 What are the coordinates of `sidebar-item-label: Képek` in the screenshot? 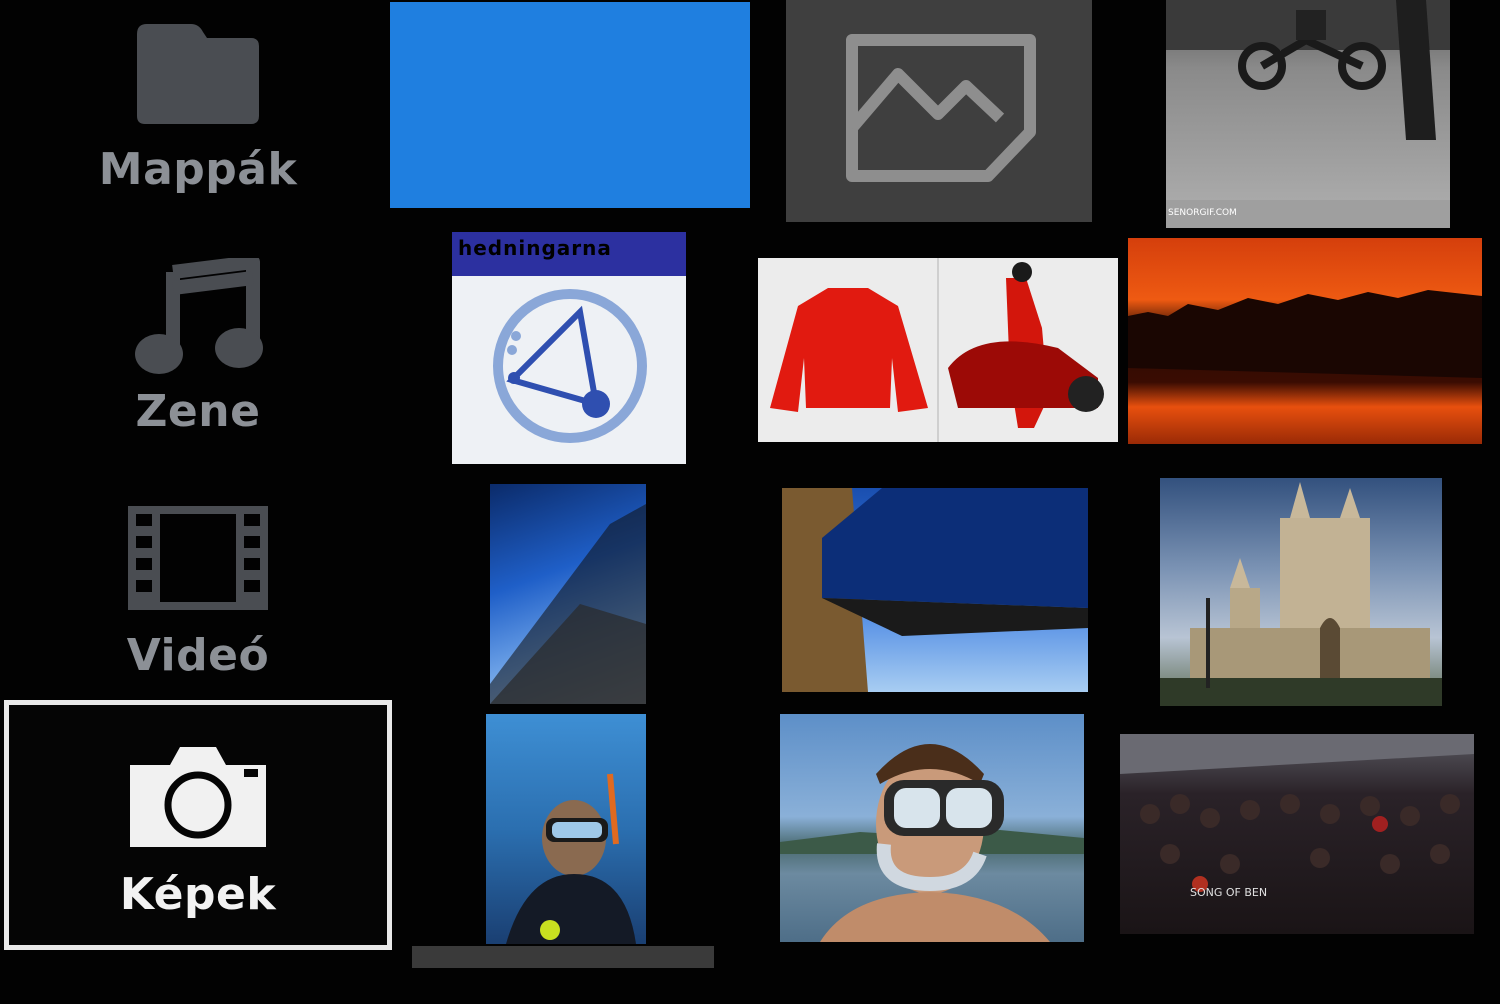 It's located at (198, 894).